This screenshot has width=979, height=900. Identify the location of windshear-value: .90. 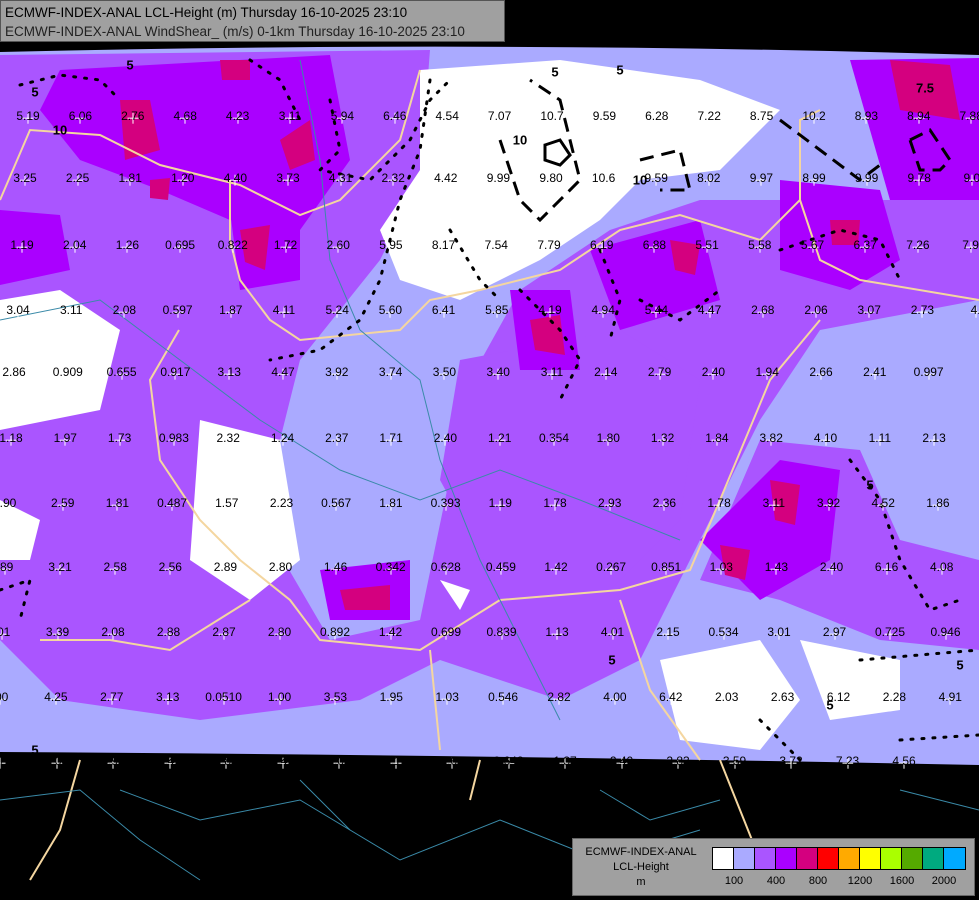
(8, 503).